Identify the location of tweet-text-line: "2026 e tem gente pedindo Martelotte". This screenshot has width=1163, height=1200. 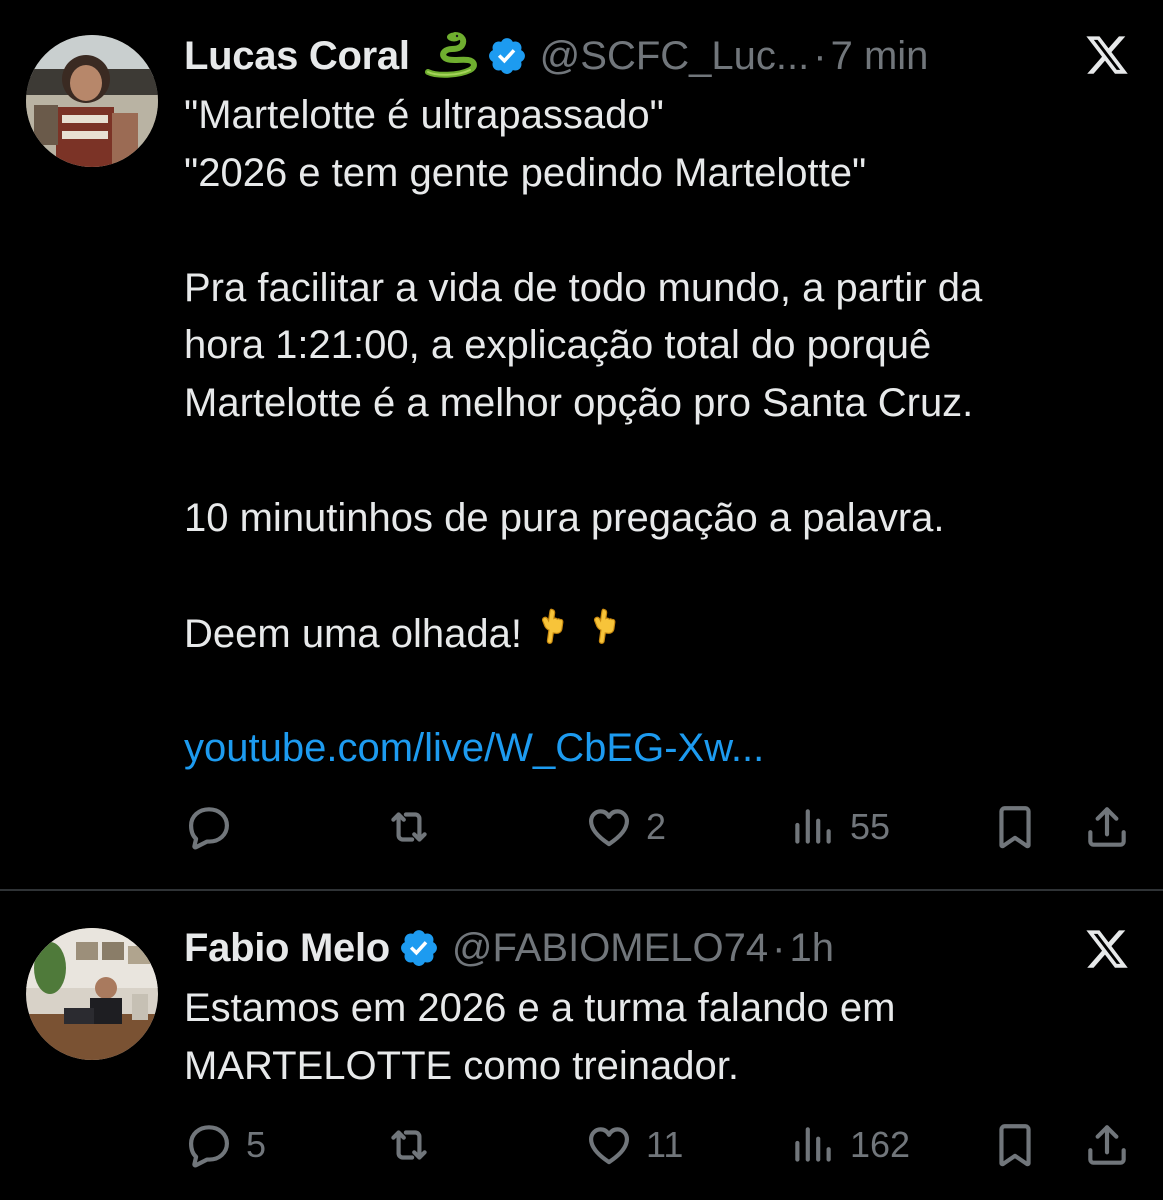
(525, 172).